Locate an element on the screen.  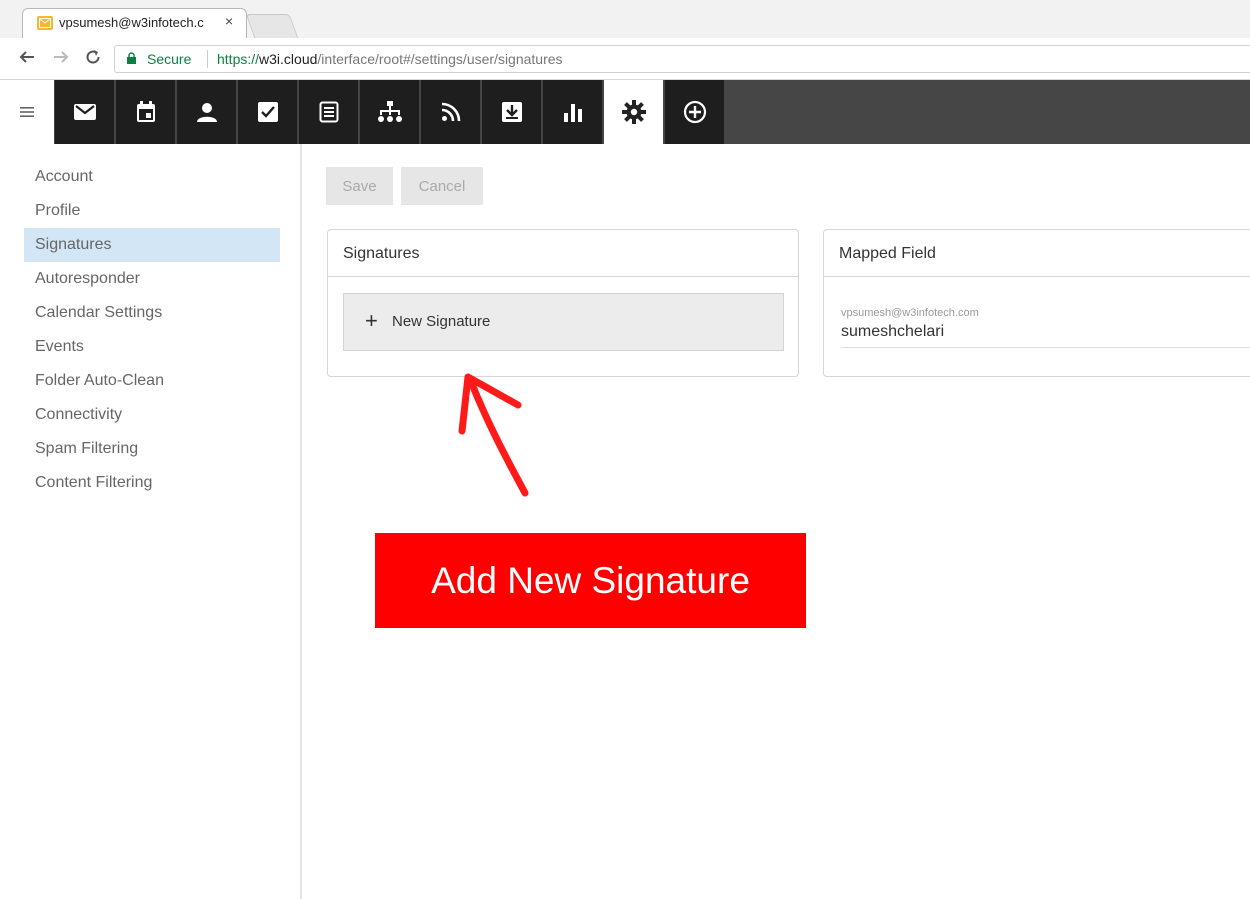
secure-label: Secure is located at coordinates (169, 59).